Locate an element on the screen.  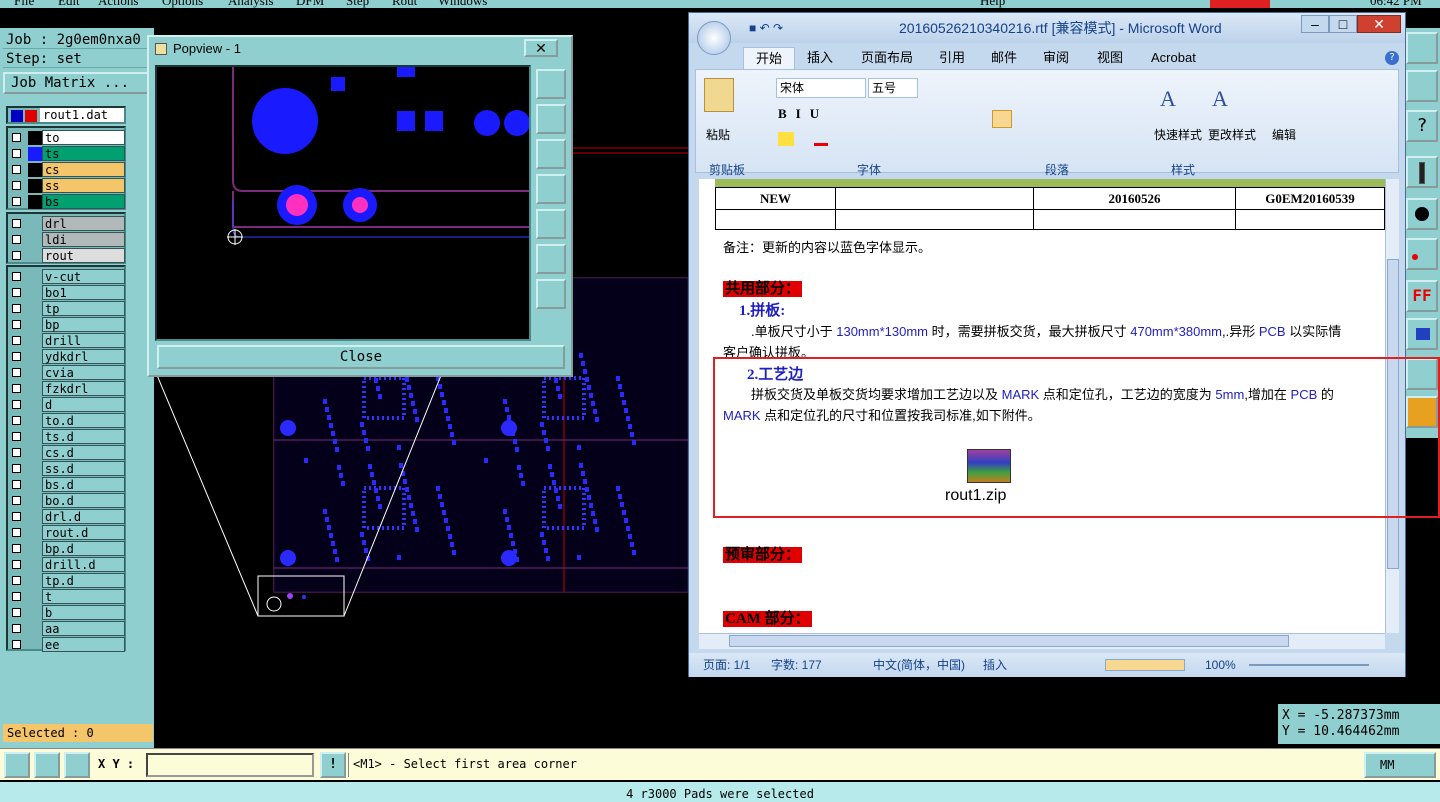
layer-row: drill is located at coordinates (66, 341).